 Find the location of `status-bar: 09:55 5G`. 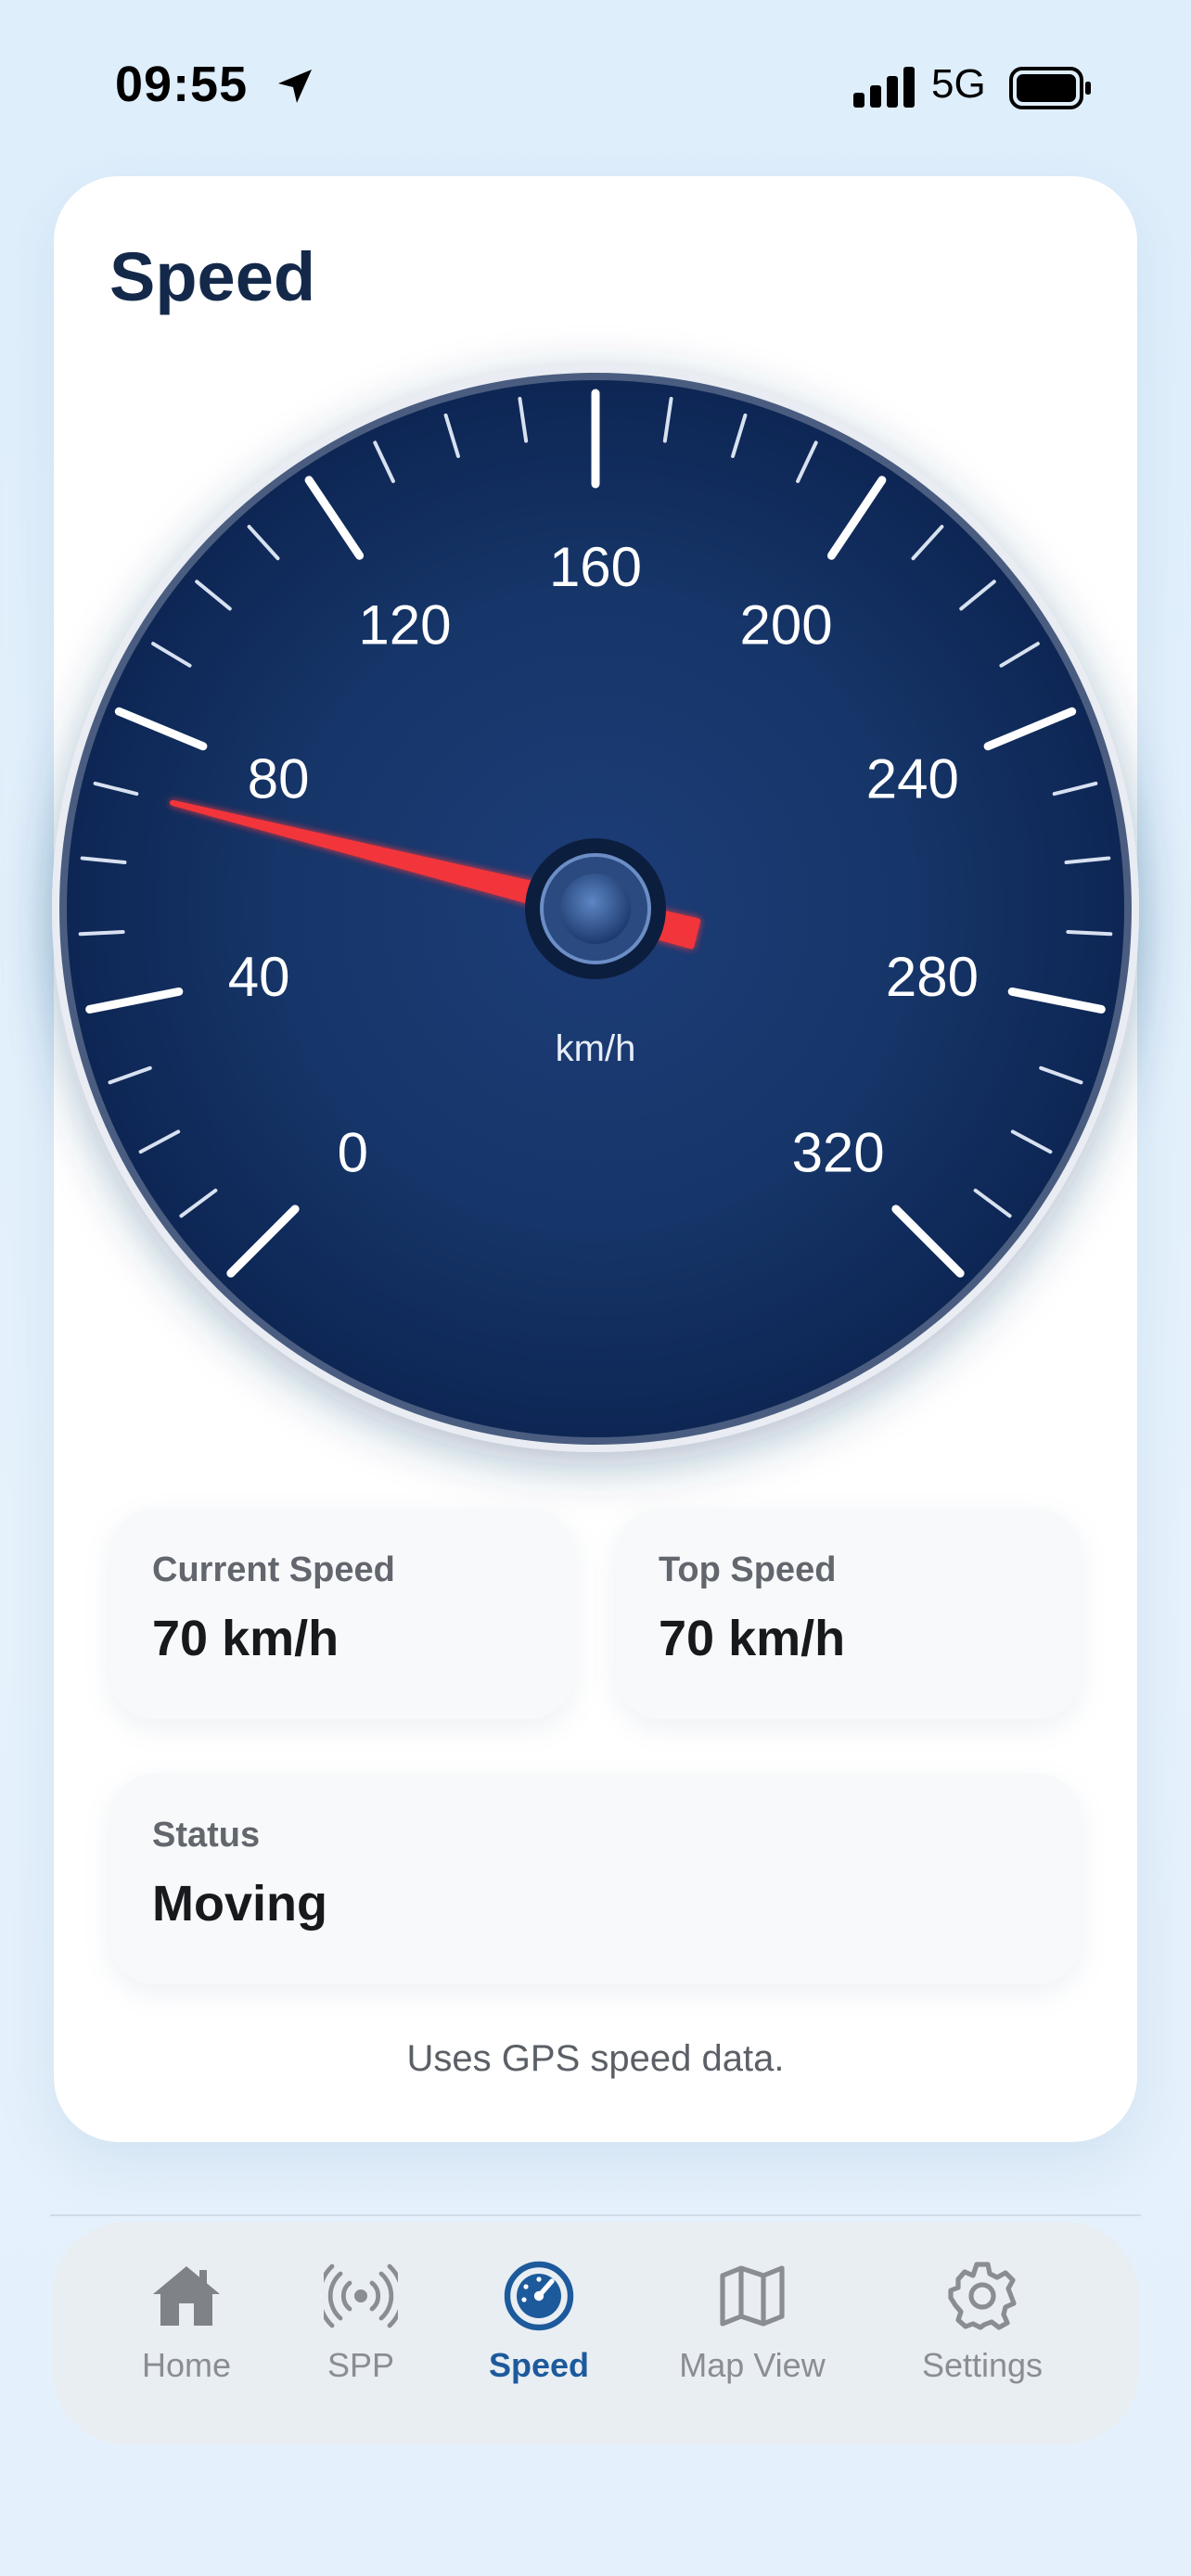

status-bar: 09:55 5G is located at coordinates (595, 88).